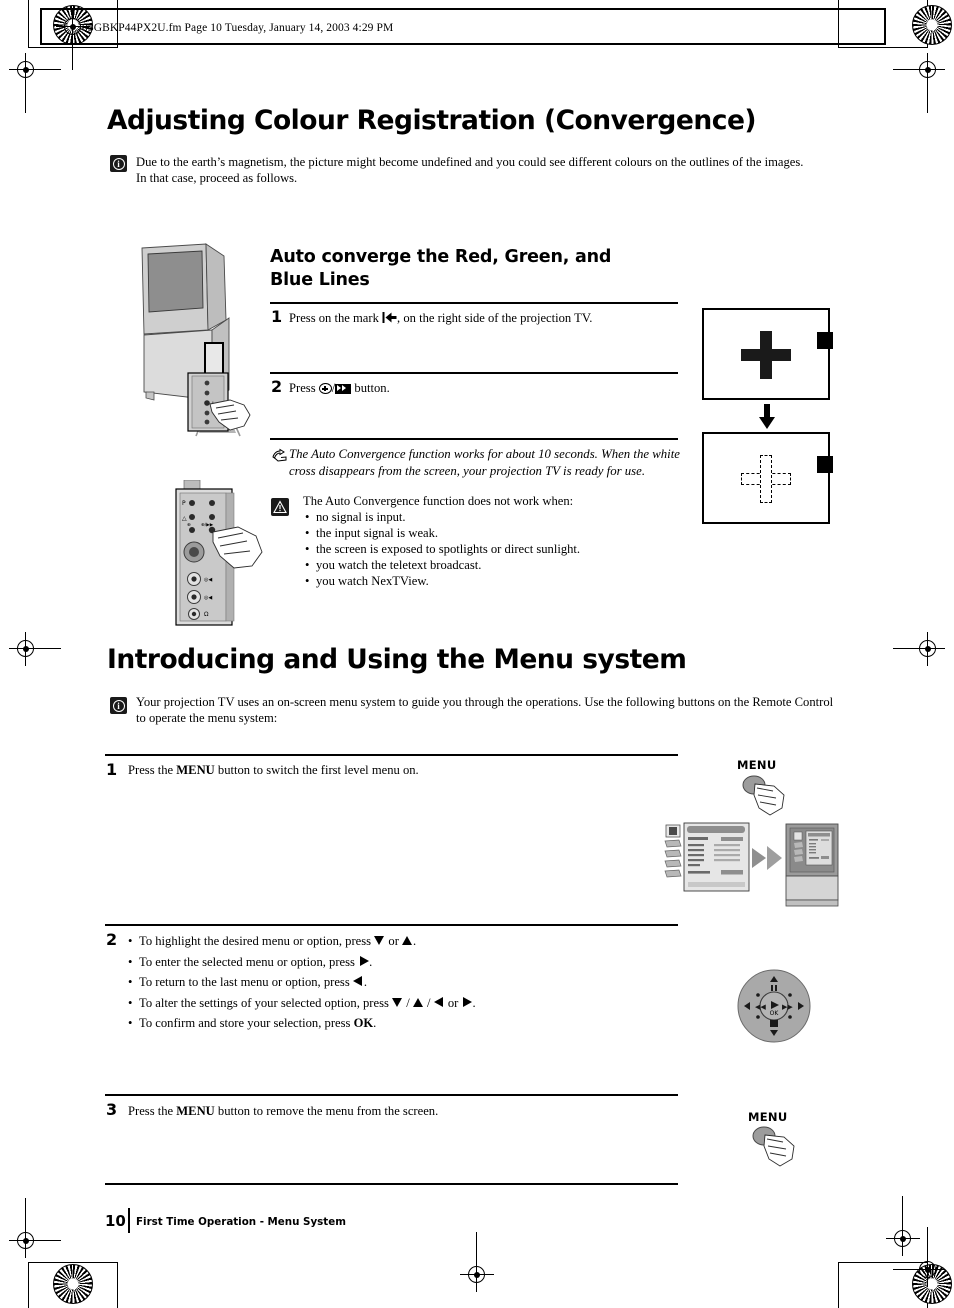 This screenshot has height=1308, width=954. What do you see at coordinates (393, 941) in the screenshot?
I see `bullet-1-conj: or` at bounding box center [393, 941].